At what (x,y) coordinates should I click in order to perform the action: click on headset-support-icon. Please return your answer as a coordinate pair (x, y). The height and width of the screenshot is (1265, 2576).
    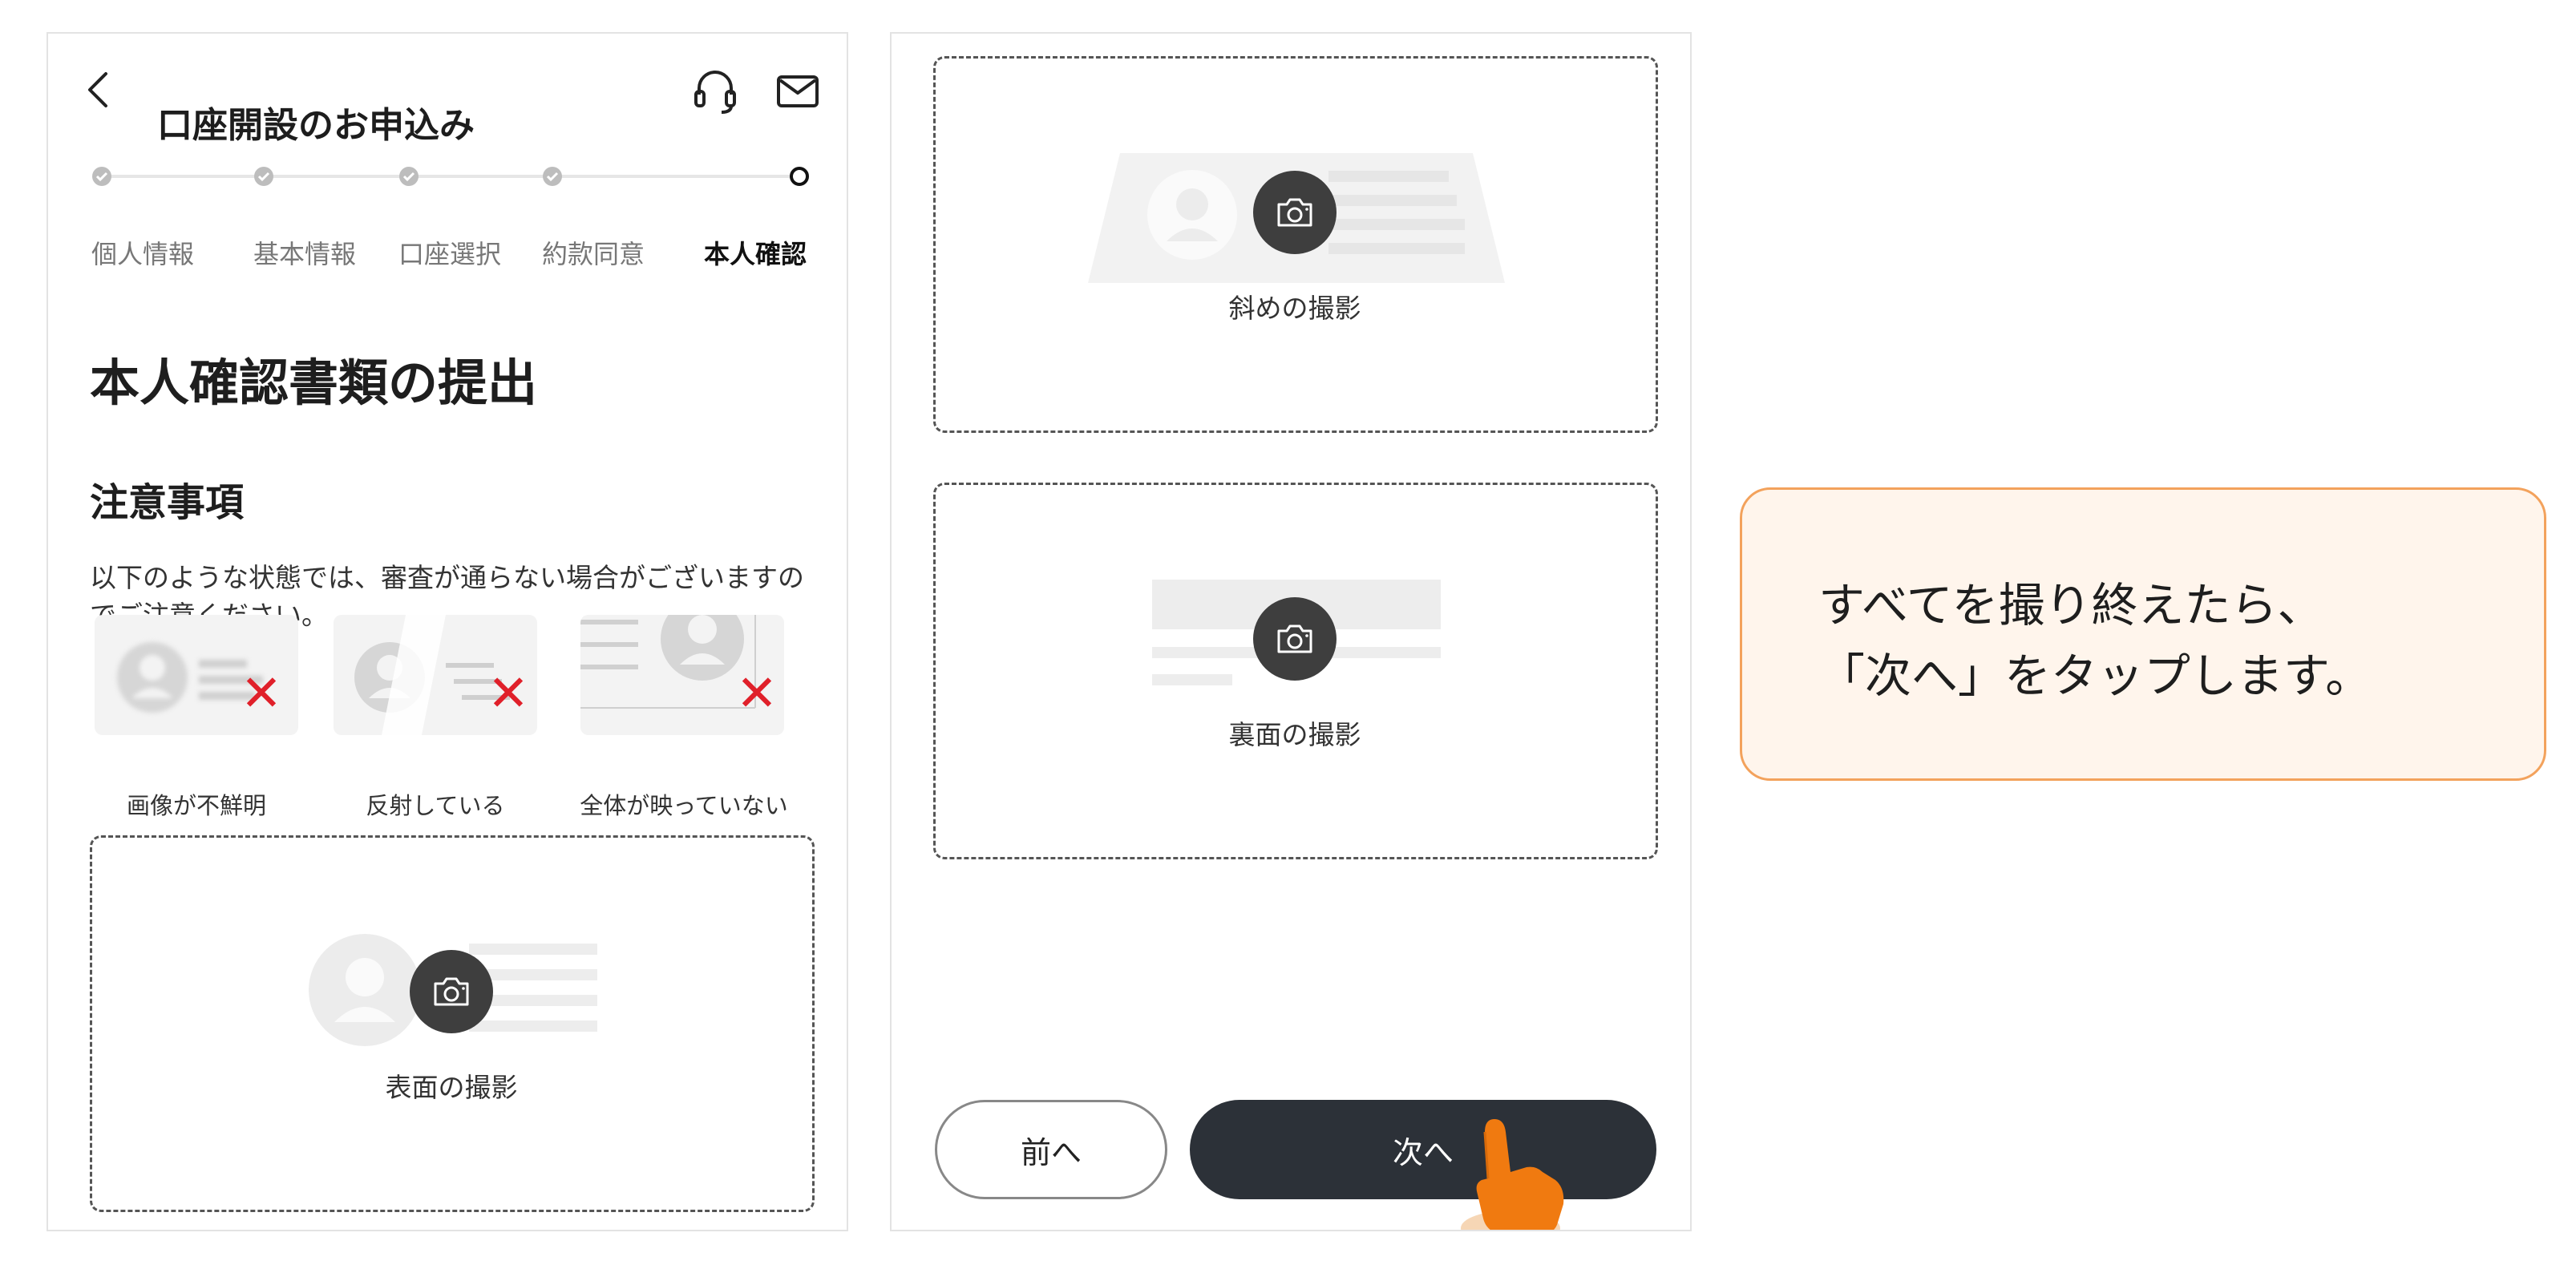
    Looking at the image, I should click on (715, 91).